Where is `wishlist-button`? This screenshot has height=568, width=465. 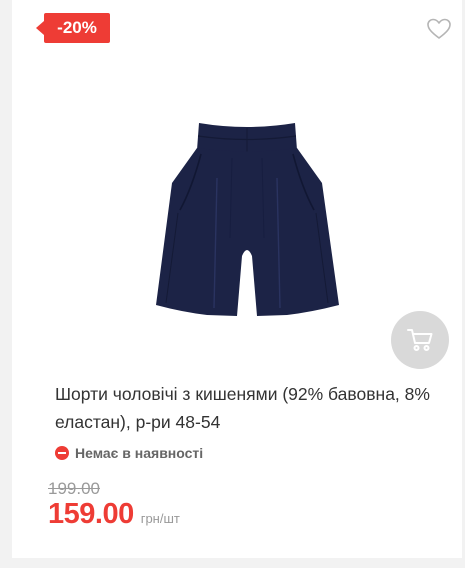
wishlist-button is located at coordinates (439, 29).